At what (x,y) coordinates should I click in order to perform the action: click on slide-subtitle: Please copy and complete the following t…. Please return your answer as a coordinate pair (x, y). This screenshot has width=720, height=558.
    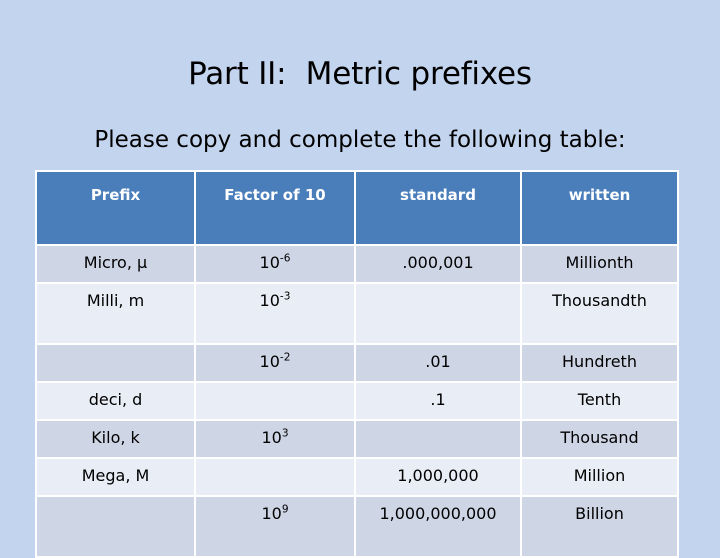
    Looking at the image, I should click on (360, 140).